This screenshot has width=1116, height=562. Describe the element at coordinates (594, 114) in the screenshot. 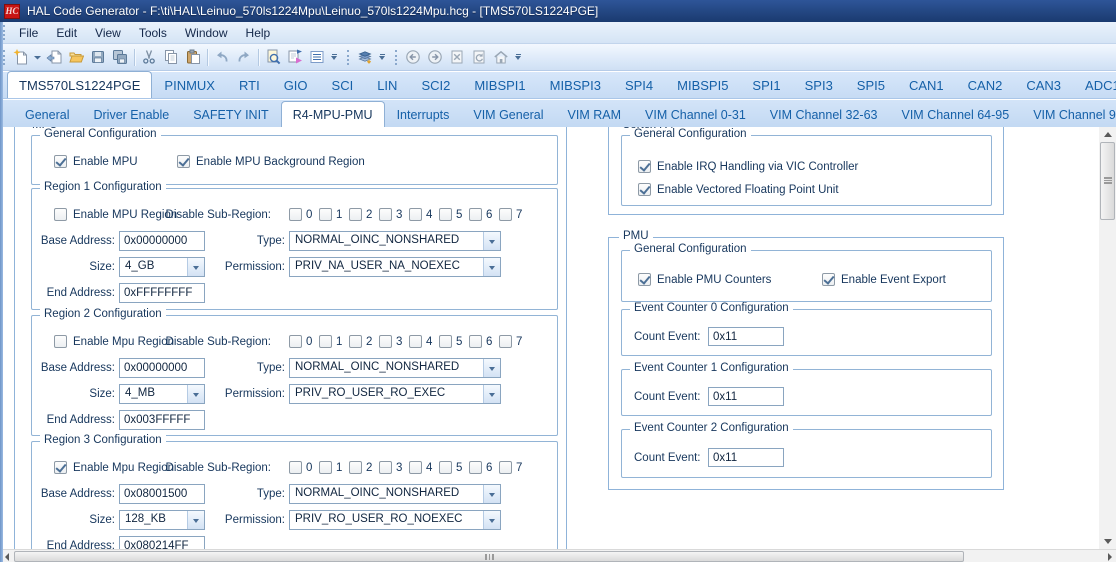

I see `module-tab-vim-ram: VIM RAM` at that location.